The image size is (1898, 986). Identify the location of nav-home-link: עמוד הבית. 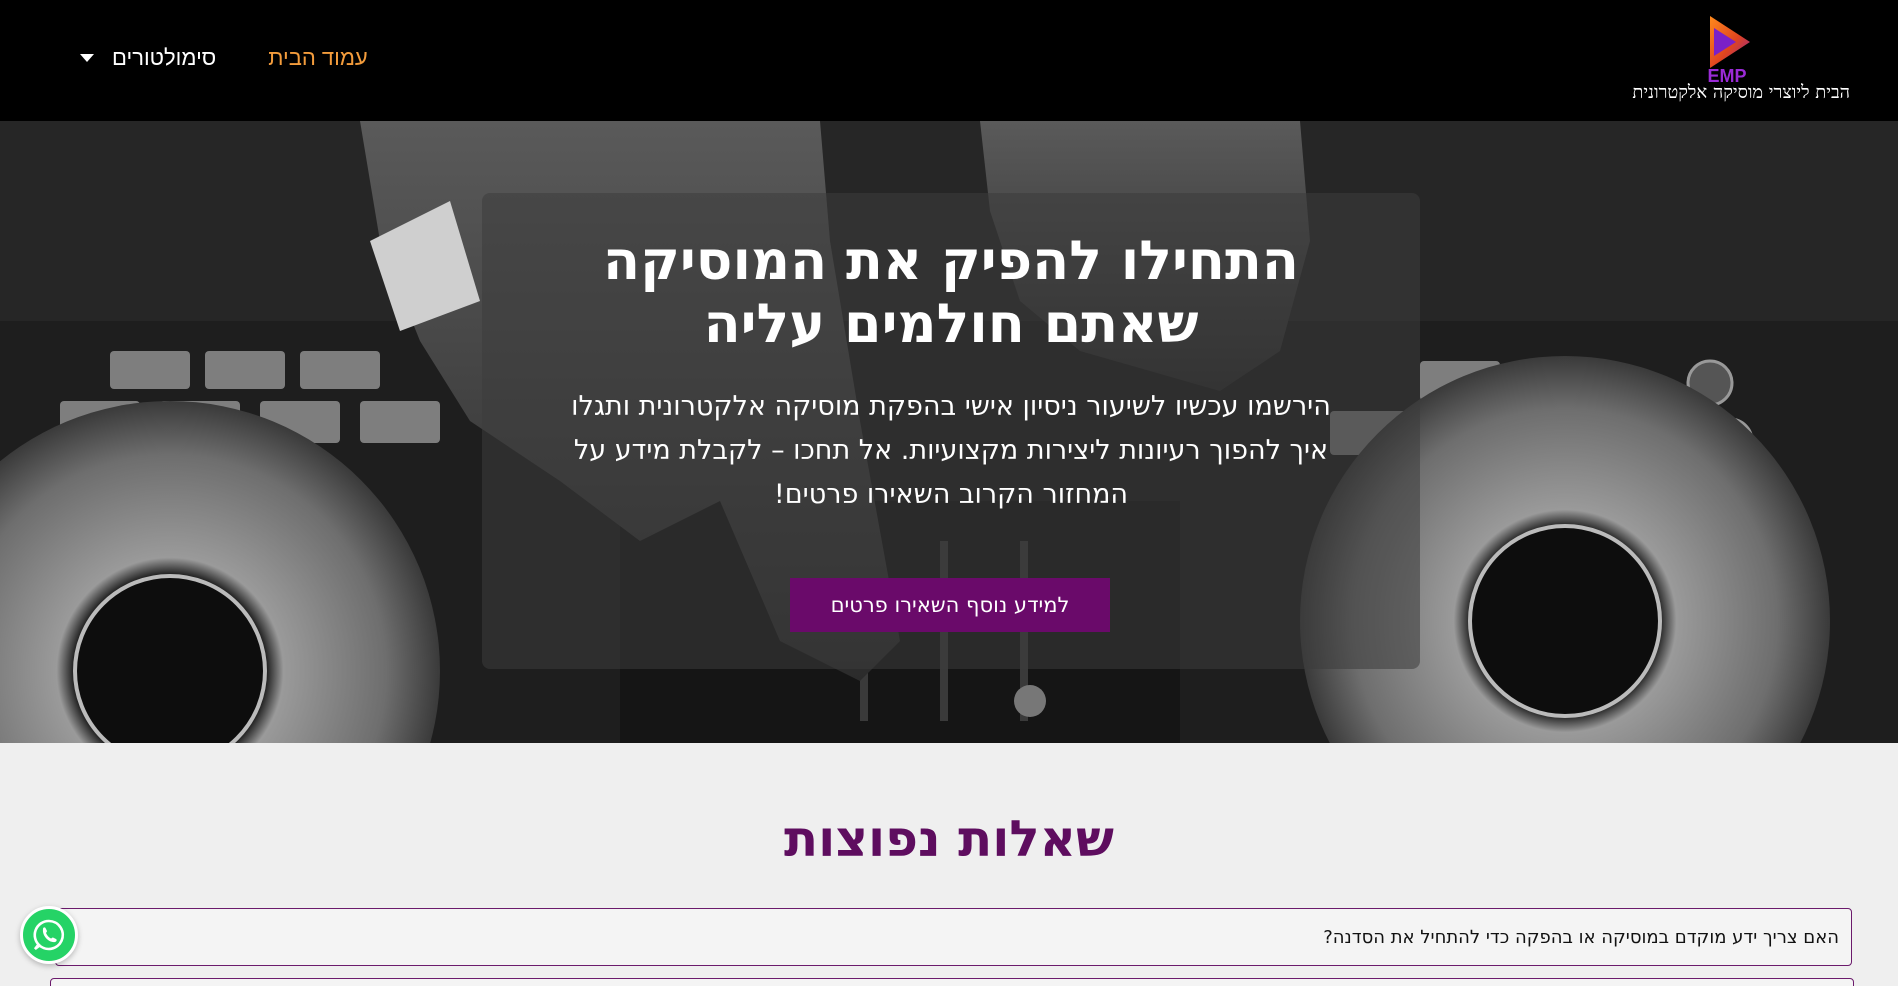
(318, 58).